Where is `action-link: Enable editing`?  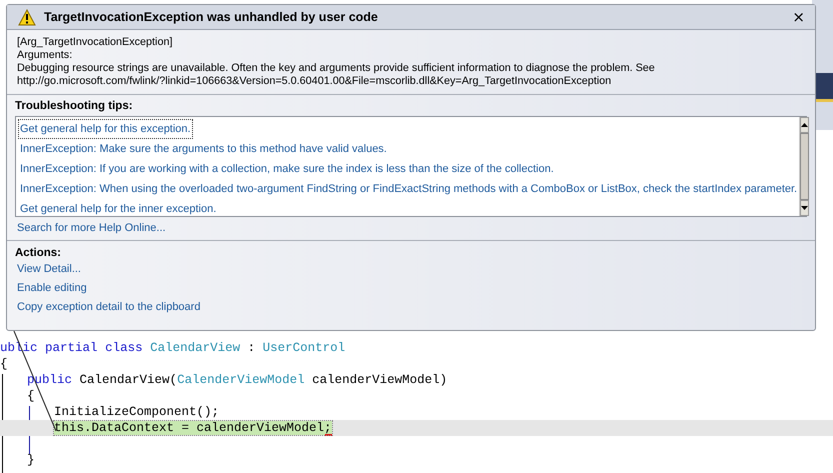
action-link: Enable editing is located at coordinates (52, 288).